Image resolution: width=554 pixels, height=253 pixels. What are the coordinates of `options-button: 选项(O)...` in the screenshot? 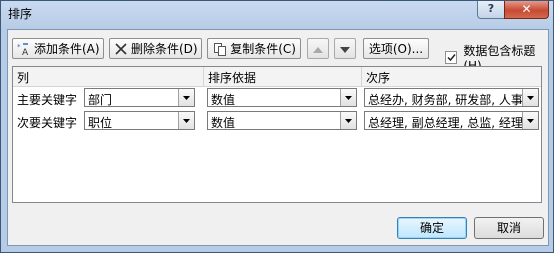 It's located at (396, 48).